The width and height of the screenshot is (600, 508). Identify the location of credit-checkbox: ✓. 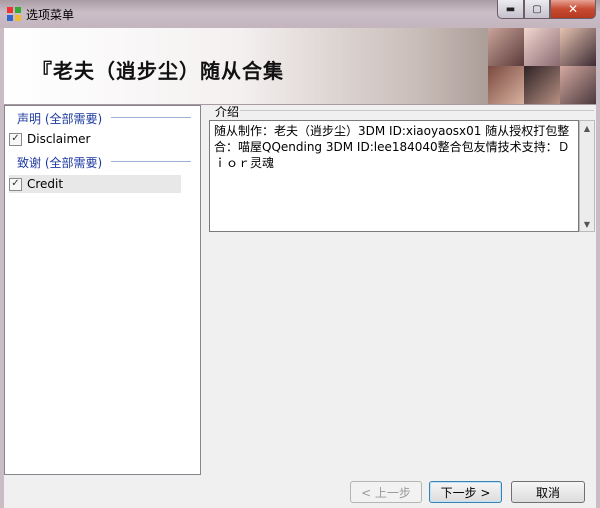
(15, 184).